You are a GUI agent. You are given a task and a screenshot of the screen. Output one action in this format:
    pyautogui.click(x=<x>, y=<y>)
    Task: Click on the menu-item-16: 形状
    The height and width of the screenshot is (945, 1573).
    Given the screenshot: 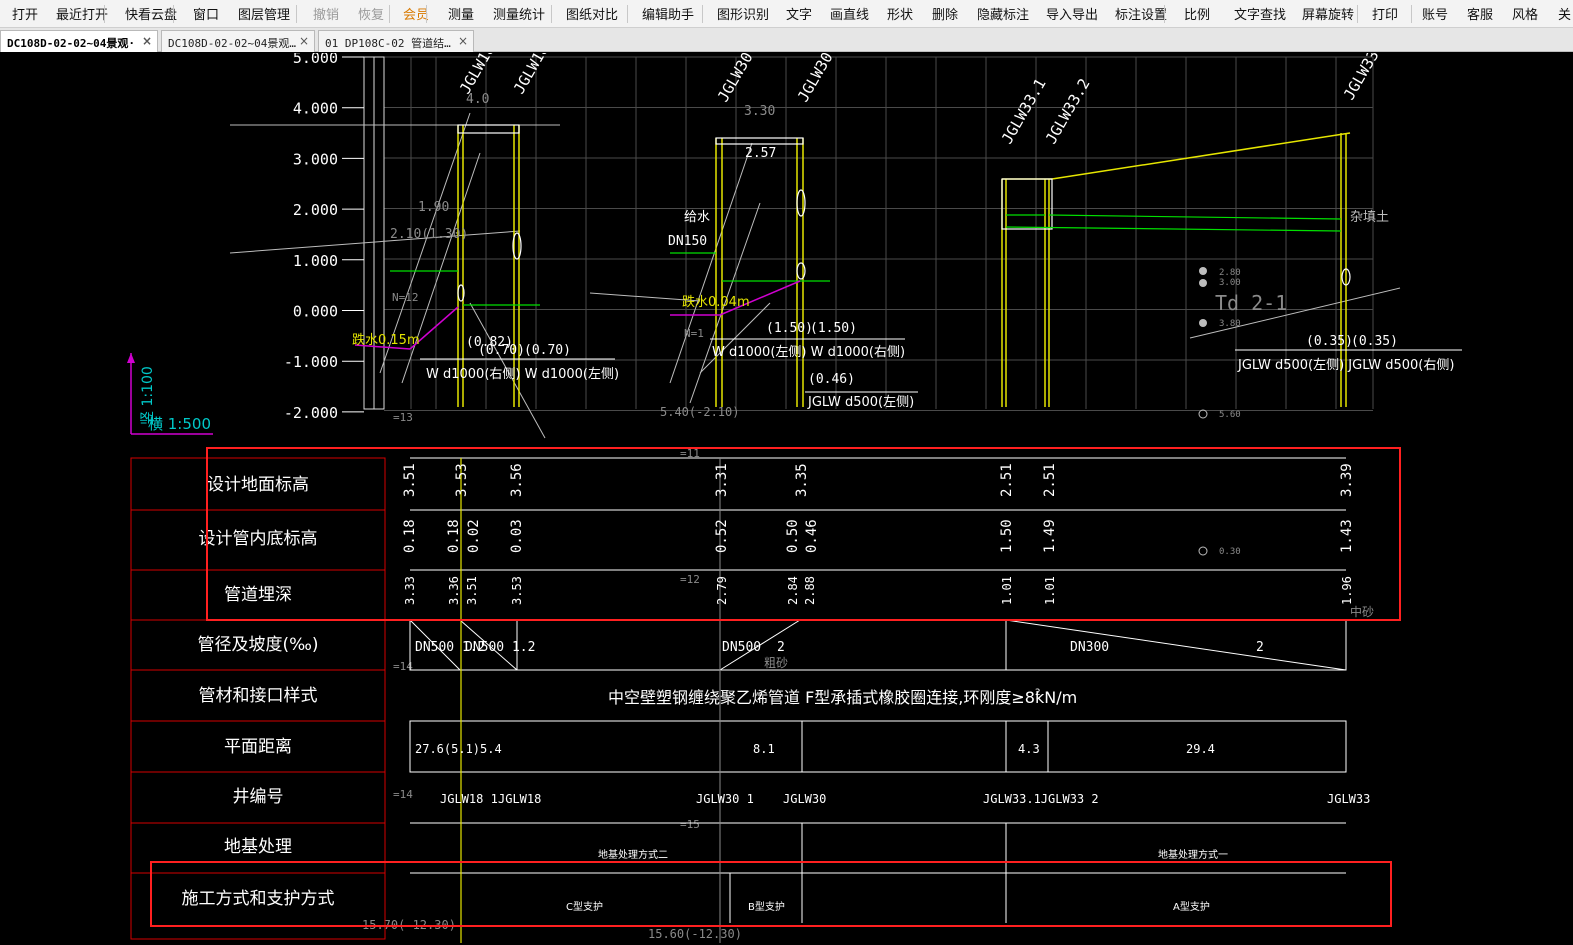 What is the action you would take?
    pyautogui.click(x=900, y=13)
    